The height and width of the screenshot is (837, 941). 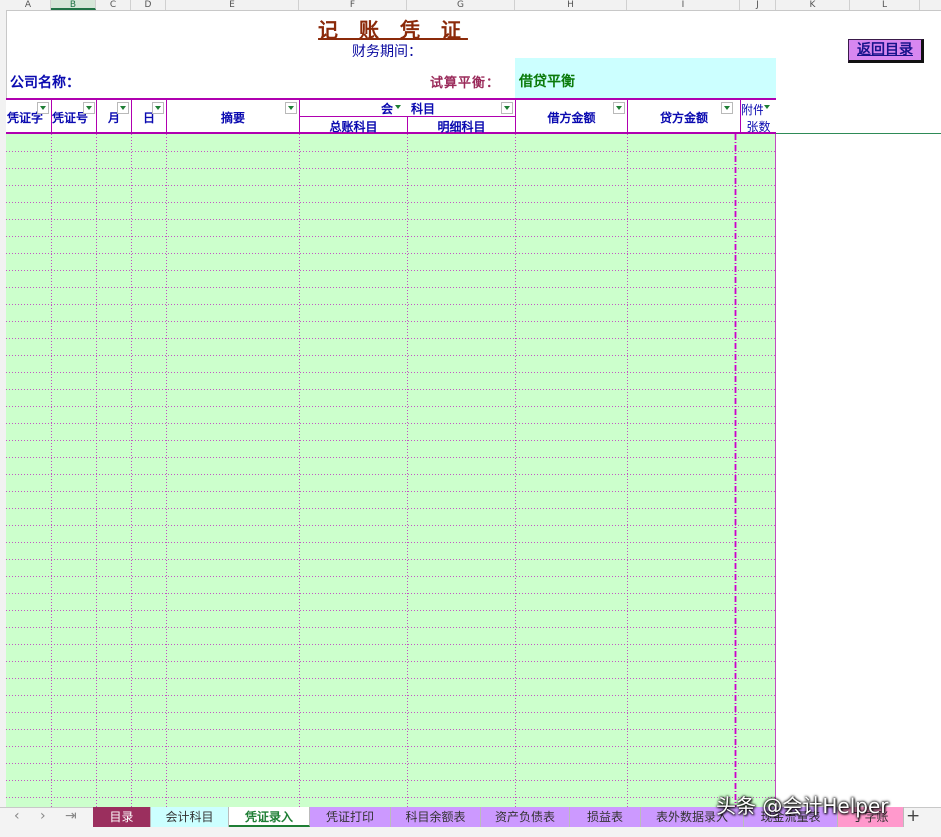 What do you see at coordinates (73, 5) in the screenshot?
I see `column-header-b: B` at bounding box center [73, 5].